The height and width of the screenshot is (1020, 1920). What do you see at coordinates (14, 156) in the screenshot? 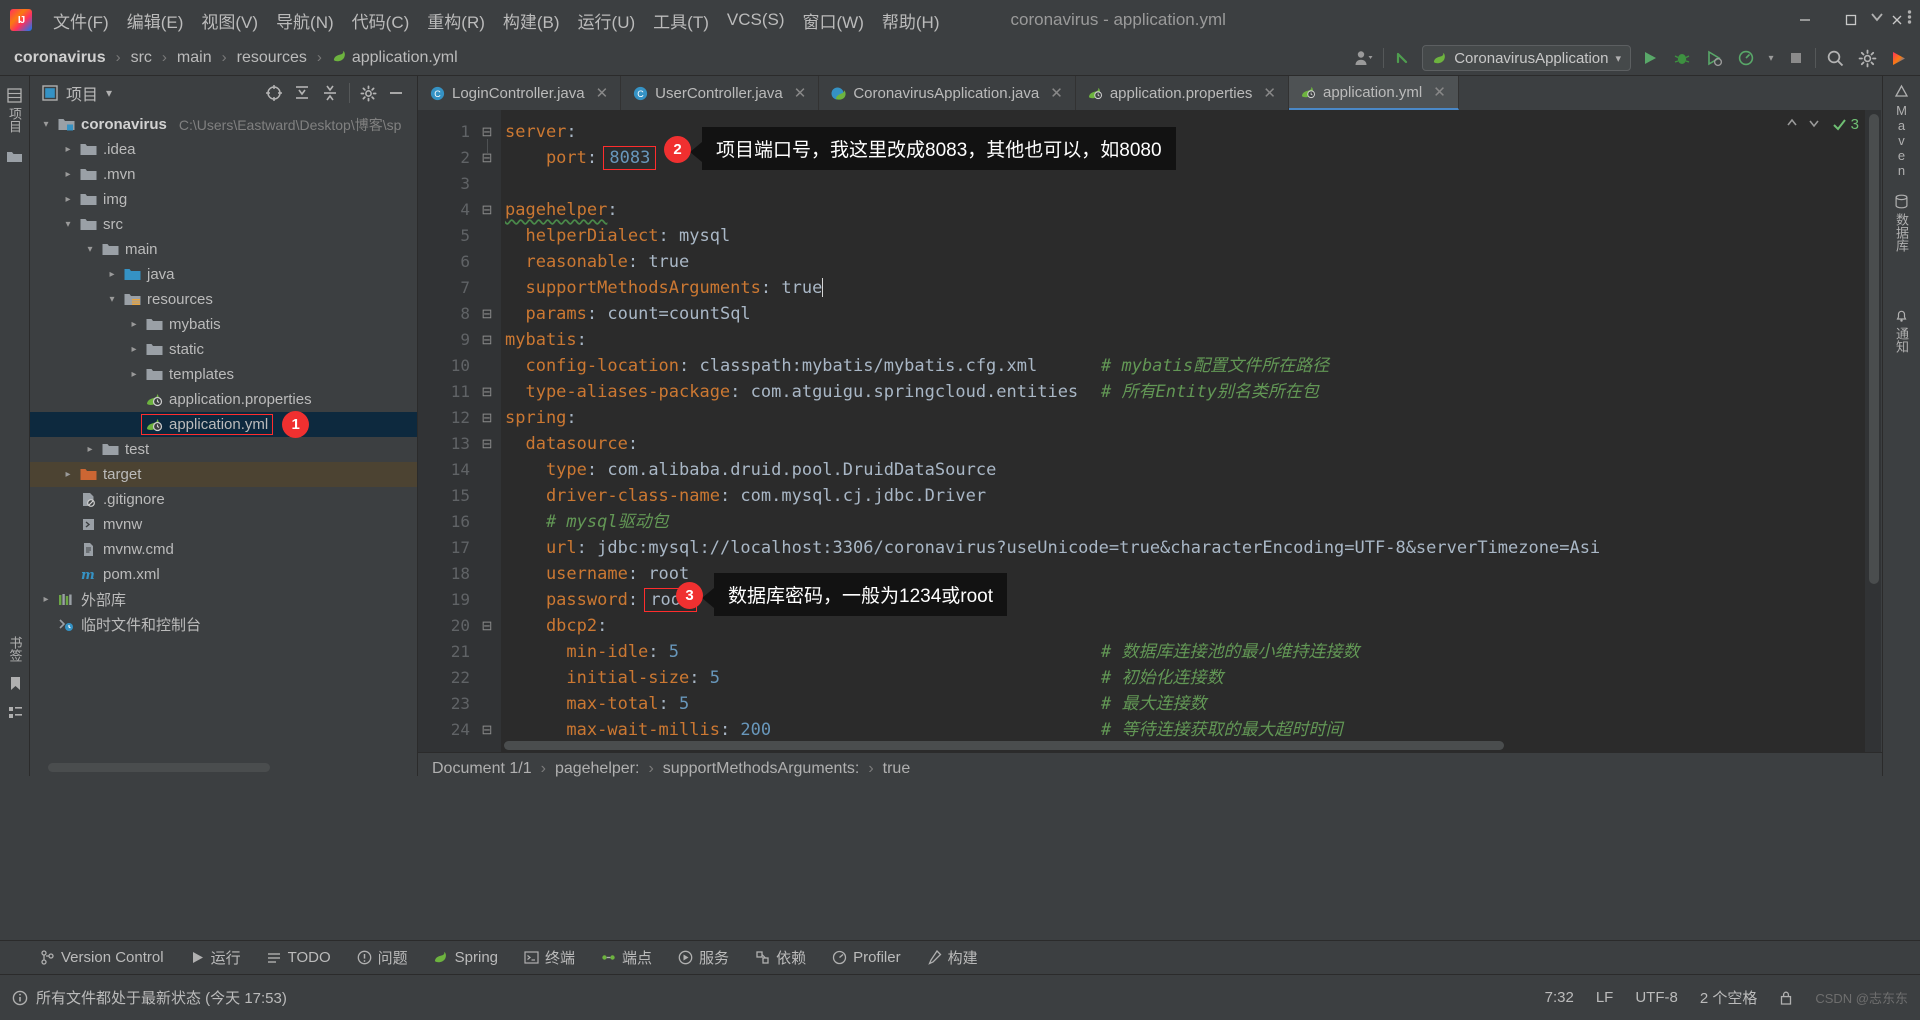
I see `tool-window-button-bookmarks` at bounding box center [14, 156].